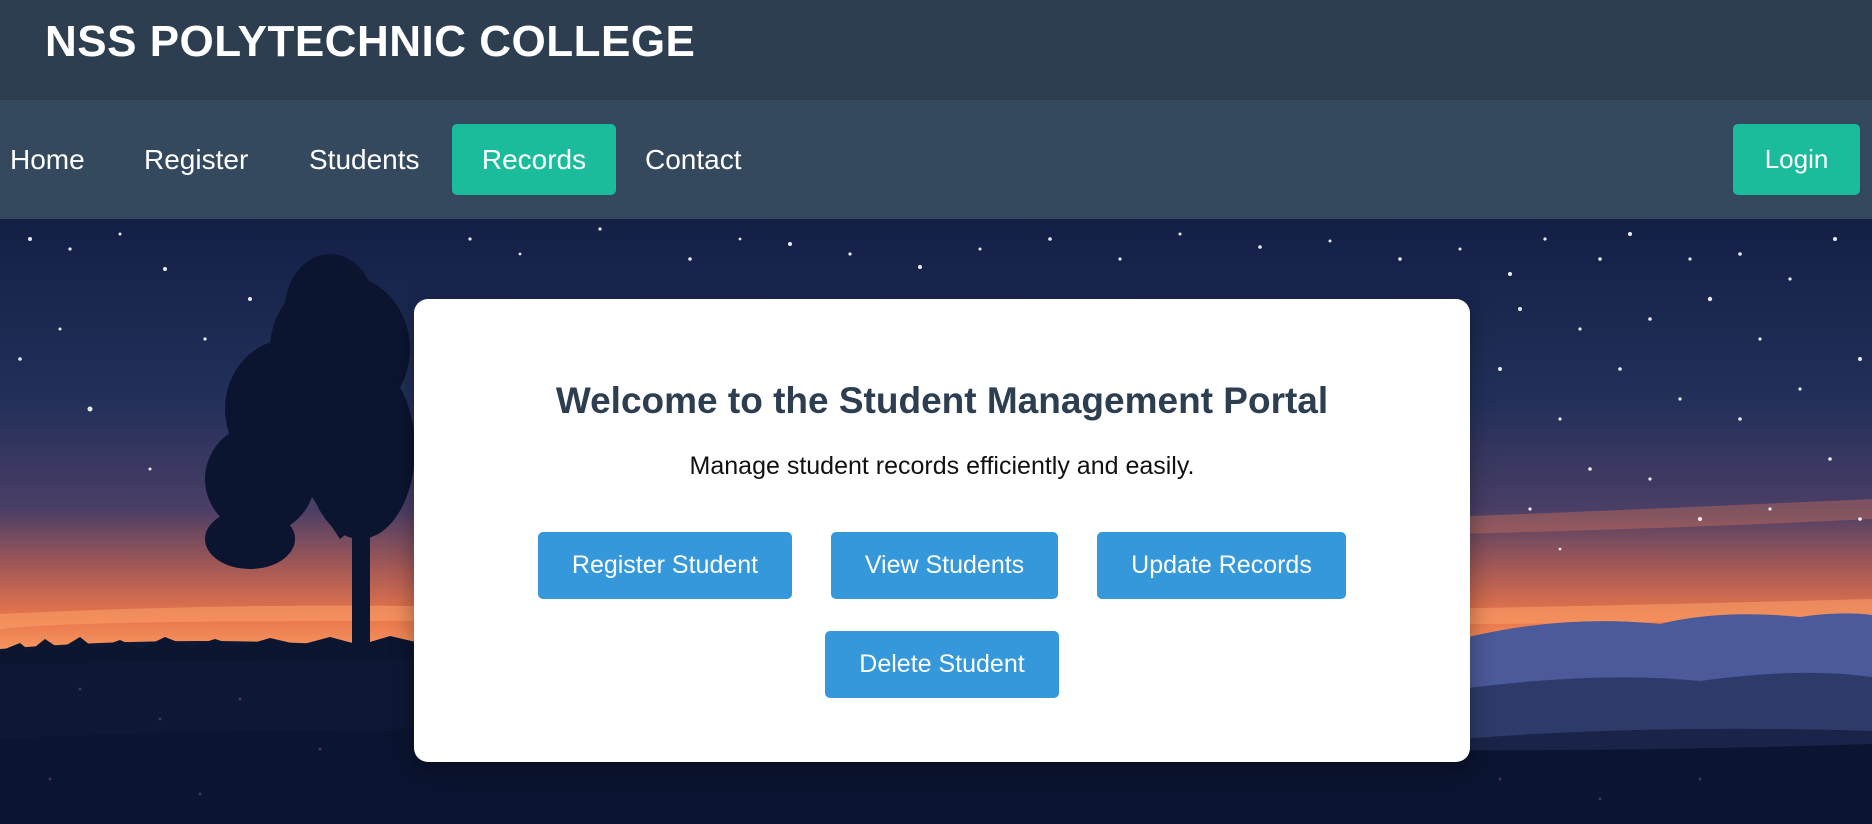  I want to click on login-button: Login, so click(1796, 159).